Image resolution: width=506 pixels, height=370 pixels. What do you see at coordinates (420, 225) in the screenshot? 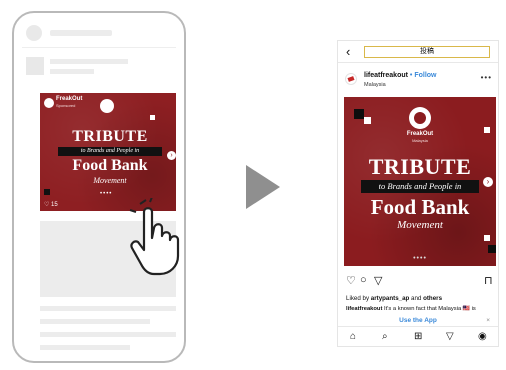
I see `title-line3: Movement` at bounding box center [420, 225].